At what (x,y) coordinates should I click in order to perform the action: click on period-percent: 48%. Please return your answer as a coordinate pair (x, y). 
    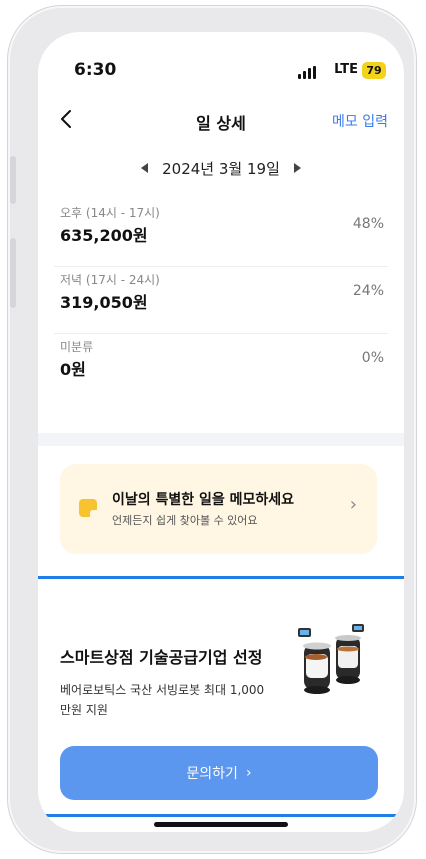
    Looking at the image, I should click on (368, 224).